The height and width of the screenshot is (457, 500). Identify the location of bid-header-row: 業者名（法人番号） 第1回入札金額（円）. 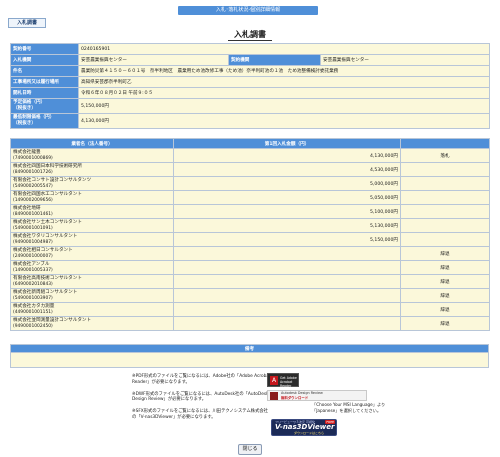
(250, 143).